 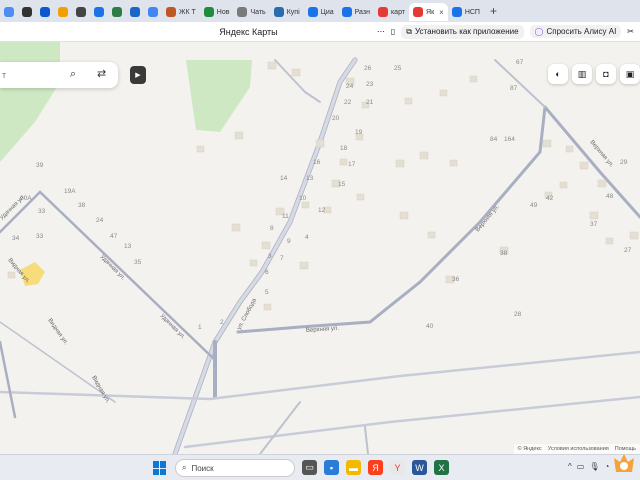 I want to click on house-number: 24, so click(x=100, y=220).